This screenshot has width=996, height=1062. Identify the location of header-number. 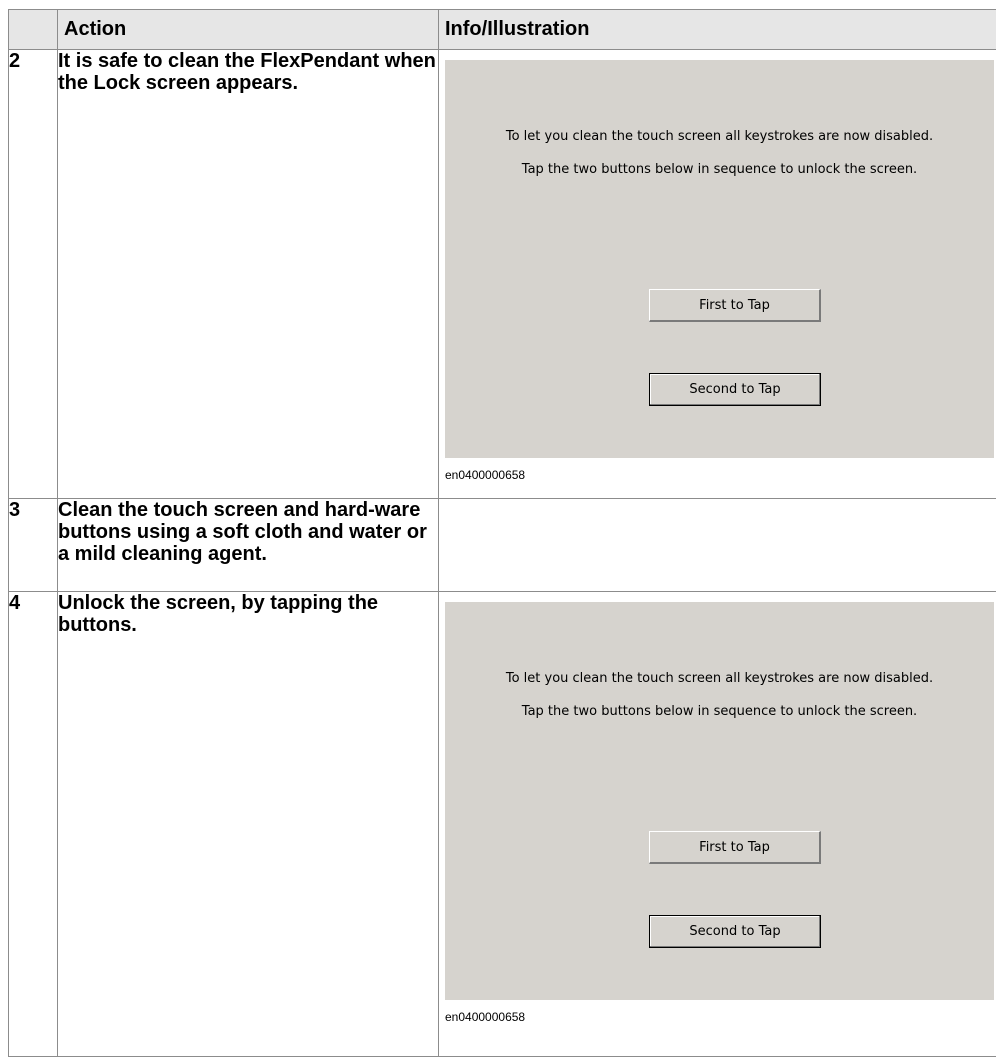
(33, 29).